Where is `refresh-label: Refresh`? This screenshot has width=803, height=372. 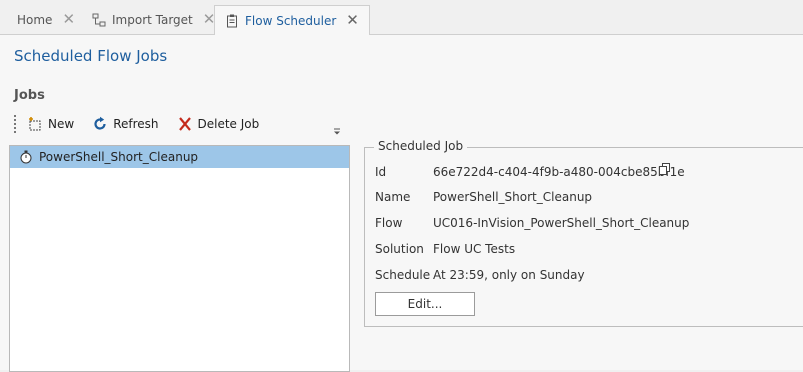
refresh-label: Refresh is located at coordinates (136, 124).